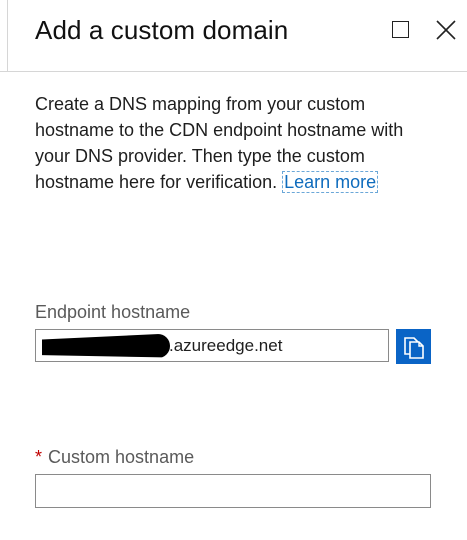  I want to click on blade-header: Add a custom domain, so click(233, 36).